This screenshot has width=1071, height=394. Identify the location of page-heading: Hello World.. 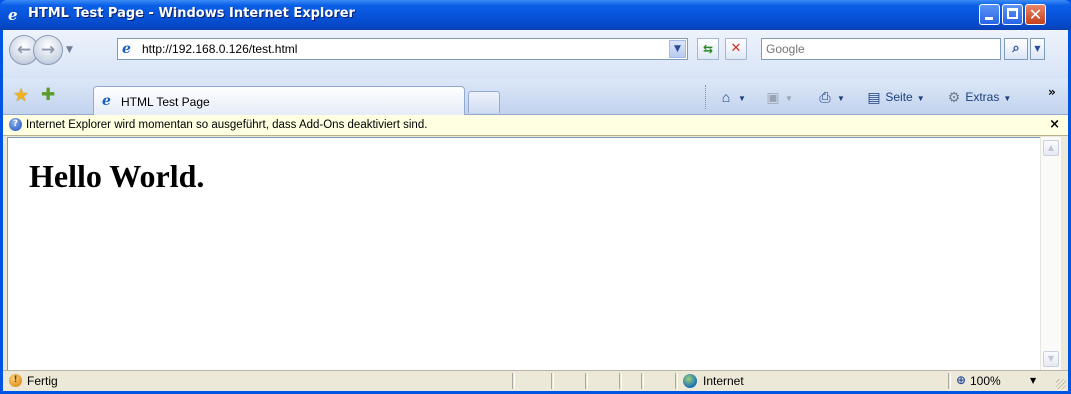
(117, 176).